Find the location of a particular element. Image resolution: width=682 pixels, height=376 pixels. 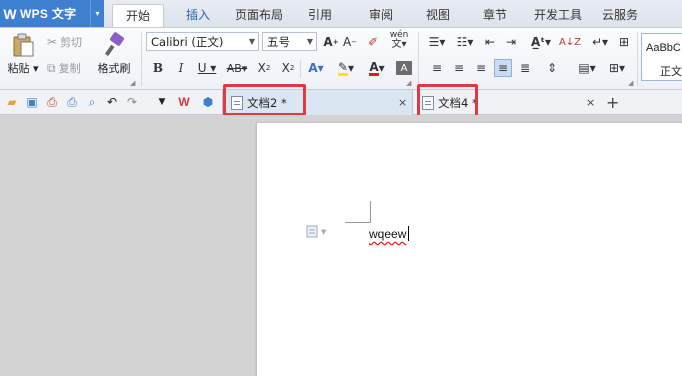

sort-icon: A↓Z is located at coordinates (570, 42).